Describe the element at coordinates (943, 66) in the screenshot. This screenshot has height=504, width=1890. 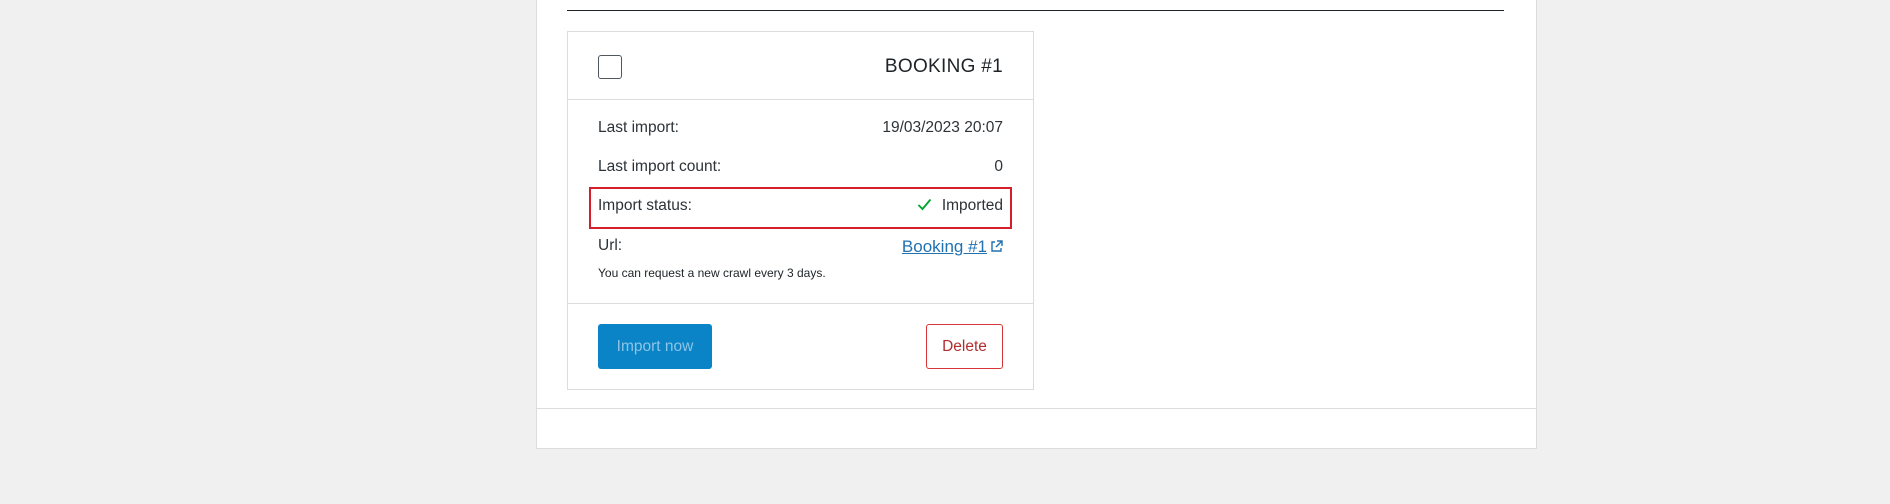
I see `card-title: BOOKING #1` at that location.